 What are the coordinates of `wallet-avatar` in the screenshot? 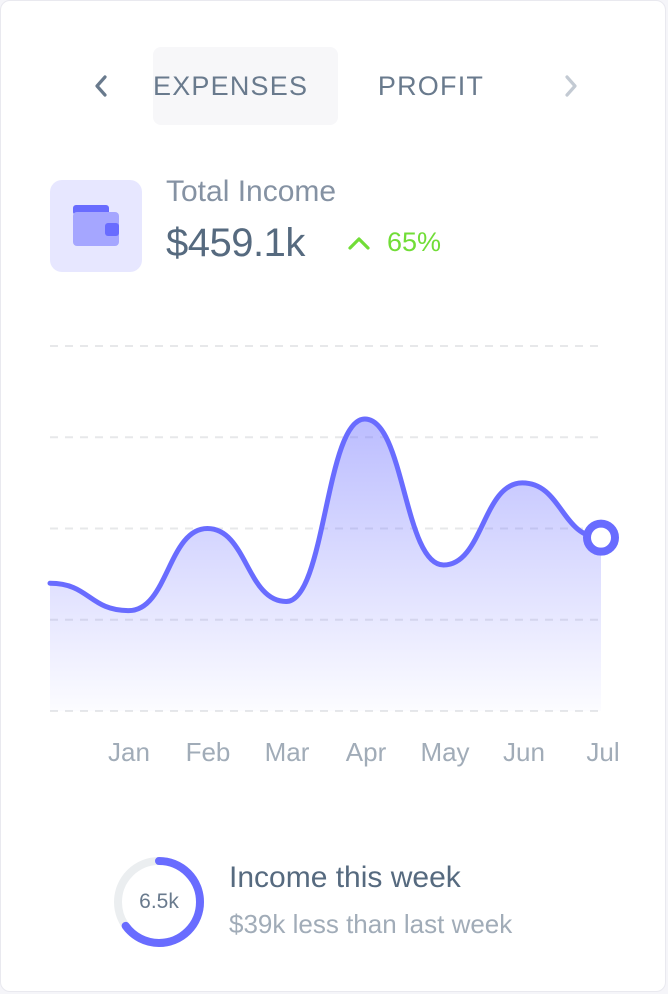 It's located at (96, 226).